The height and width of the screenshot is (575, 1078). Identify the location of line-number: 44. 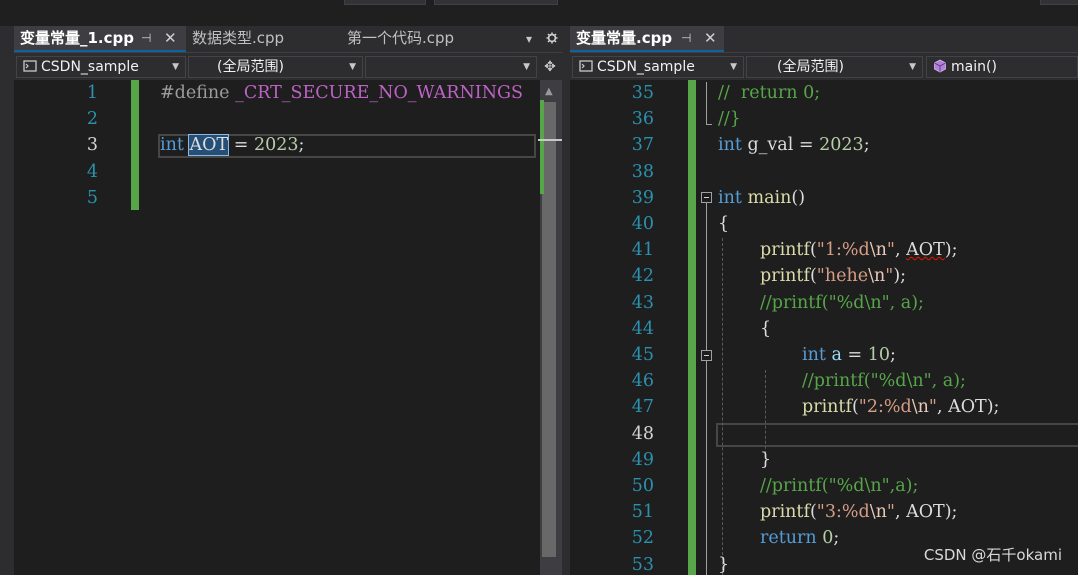
(642, 328).